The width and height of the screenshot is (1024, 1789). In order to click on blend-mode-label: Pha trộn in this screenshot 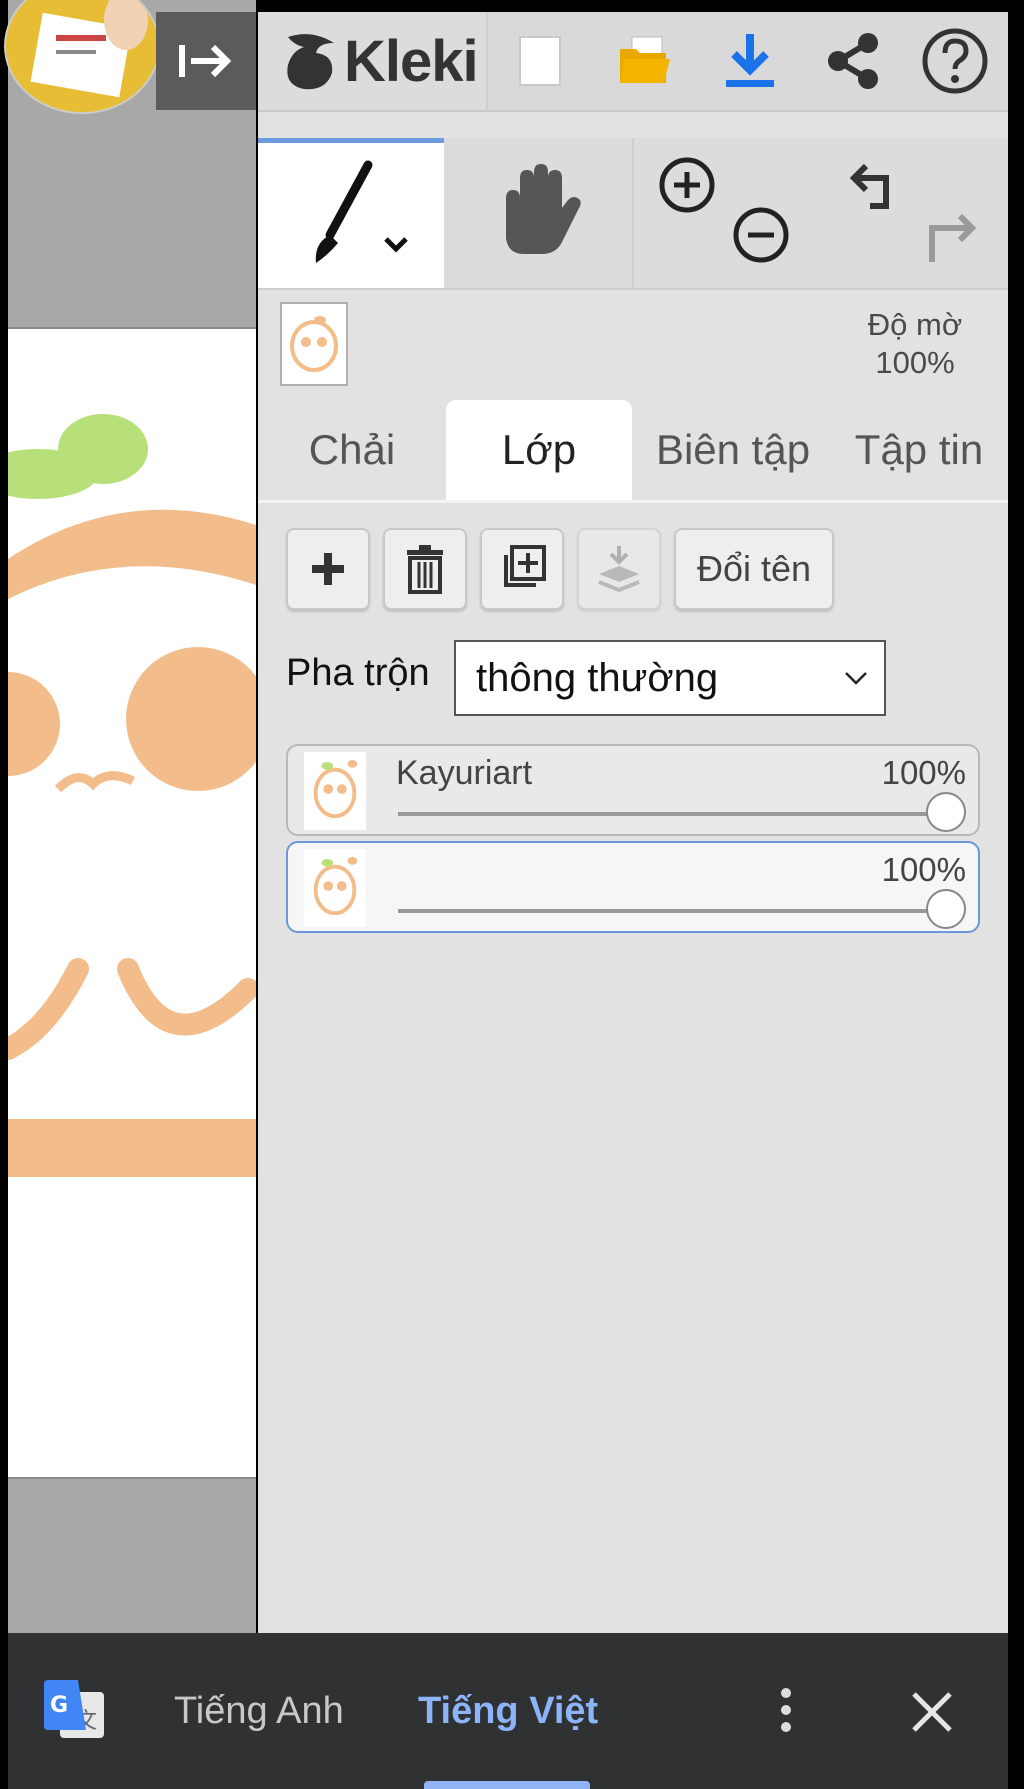, I will do `click(358, 673)`.